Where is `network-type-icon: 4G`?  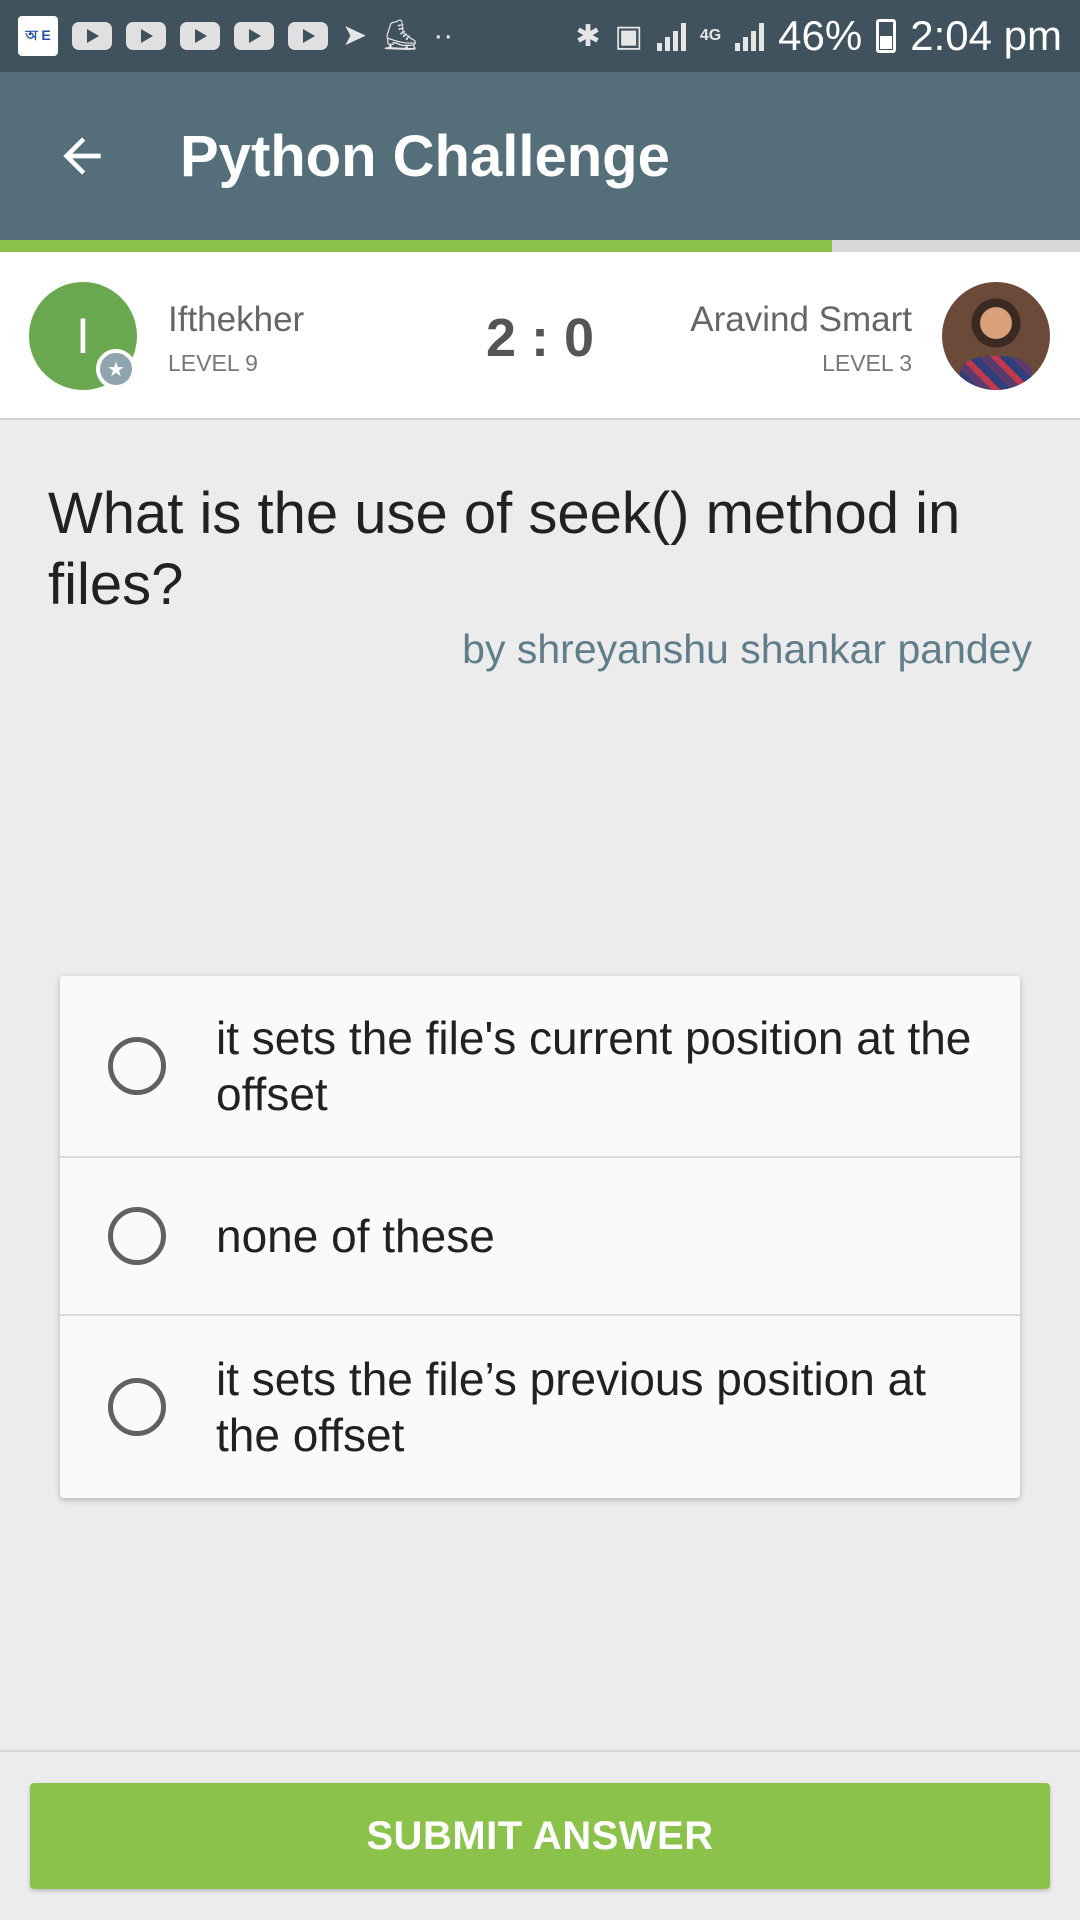
network-type-icon: 4G is located at coordinates (710, 35).